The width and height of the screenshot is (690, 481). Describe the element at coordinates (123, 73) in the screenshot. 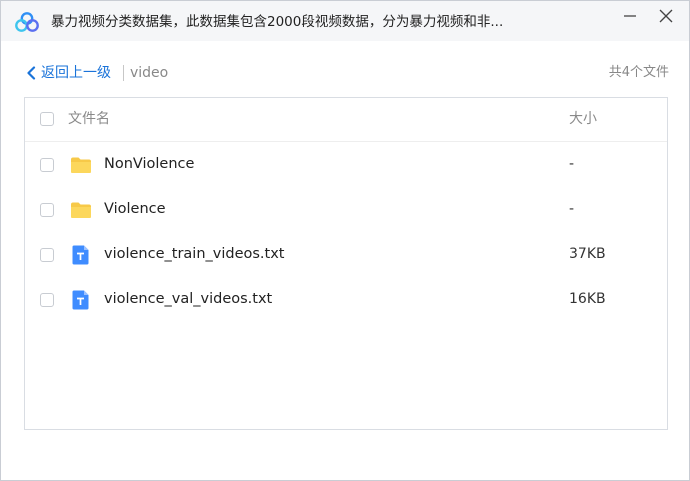

I see `nav-divider` at that location.